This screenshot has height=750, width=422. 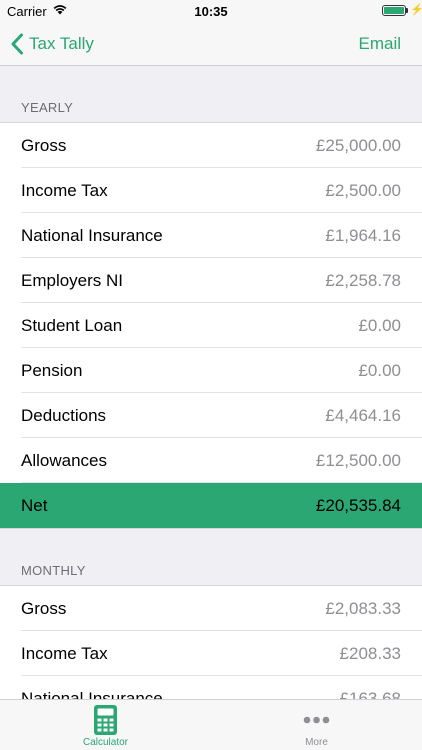 What do you see at coordinates (416, 10) in the screenshot?
I see `charging-bolt-icon: ⚡` at bounding box center [416, 10].